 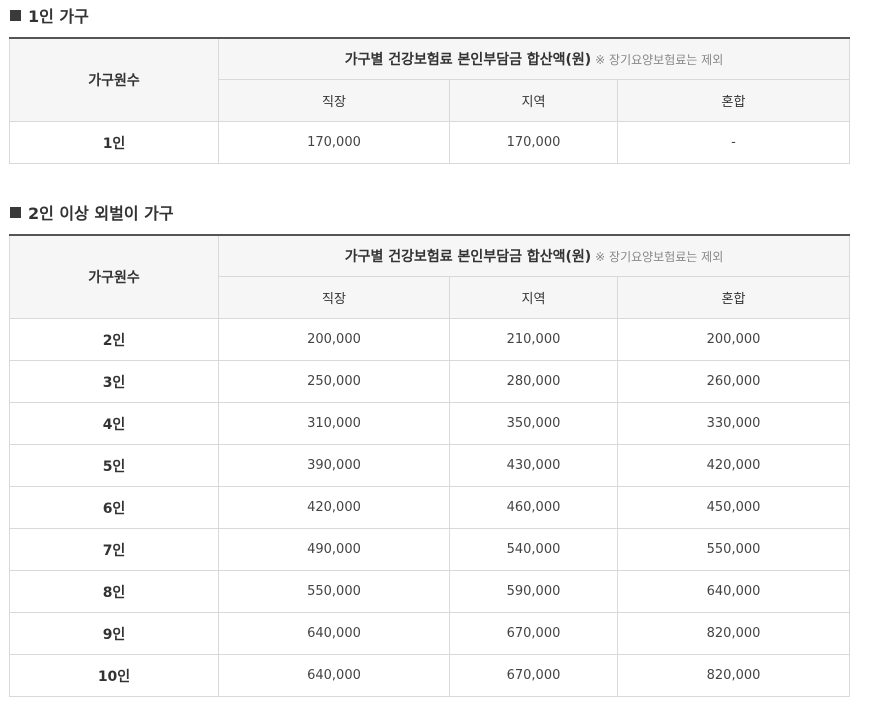 I want to click on section-title-multi: 2인 이상 외벌이 가구, so click(x=92, y=212).